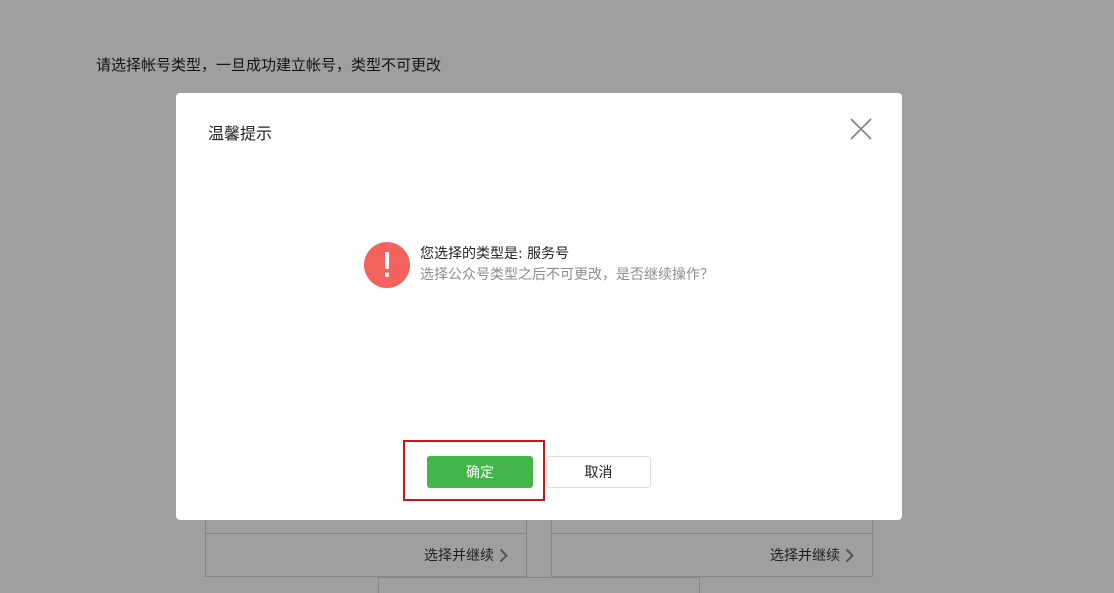 This screenshot has width=1114, height=593. What do you see at coordinates (567, 265) in the screenshot?
I see `dialog-message-text: 您选择的类型是: 服务号 选择公众号类型之后不可更改，是否继续操作？` at bounding box center [567, 265].